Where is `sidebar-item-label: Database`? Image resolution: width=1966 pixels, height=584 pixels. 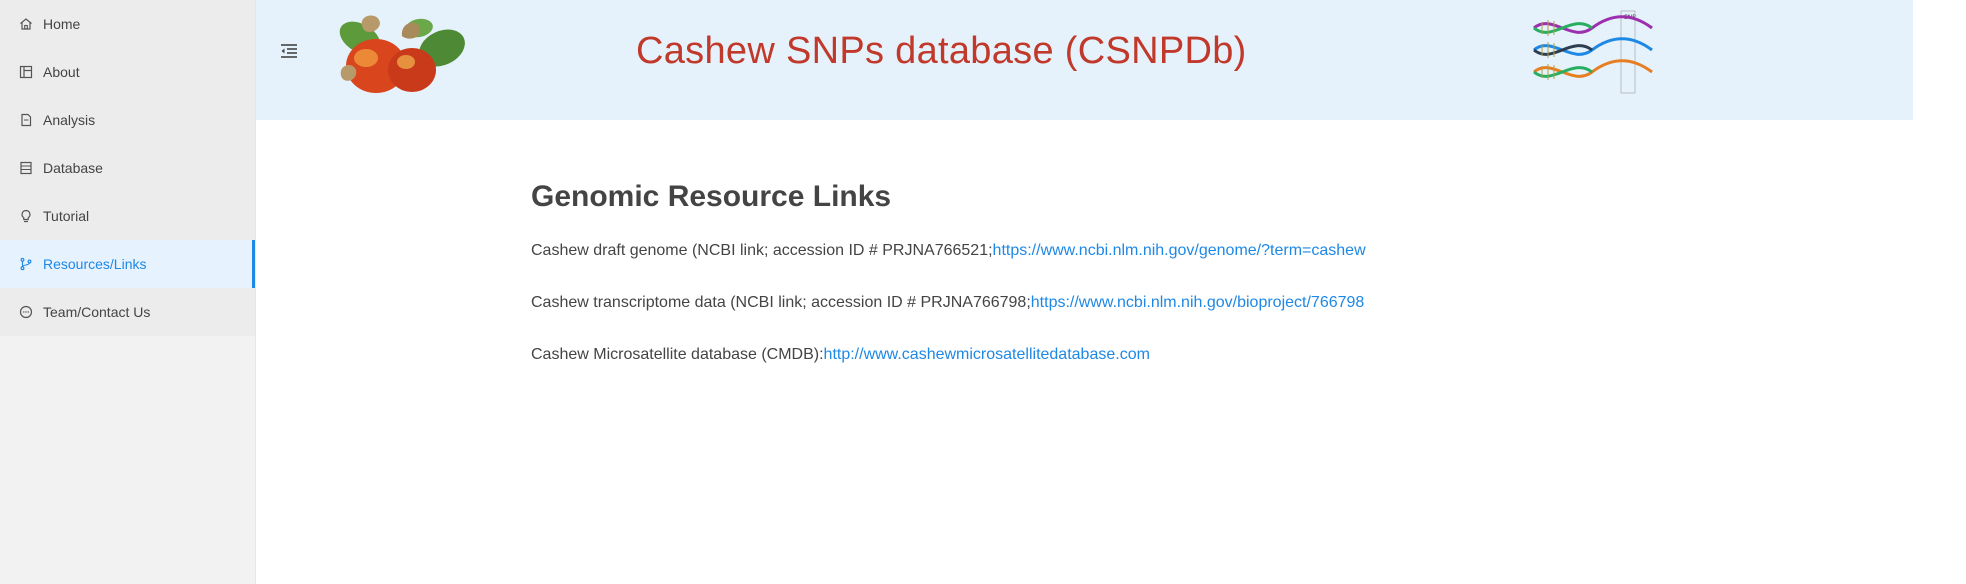
sidebar-item-label: Database is located at coordinates (73, 168).